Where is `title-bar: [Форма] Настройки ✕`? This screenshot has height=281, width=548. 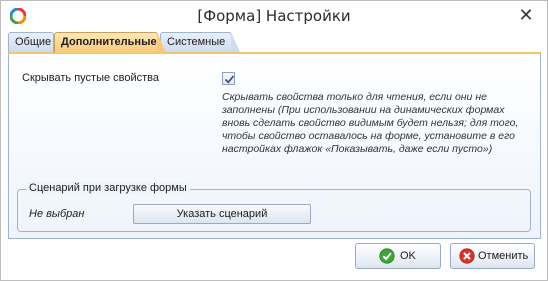
title-bar: [Форма] Настройки ✕ is located at coordinates (274, 16).